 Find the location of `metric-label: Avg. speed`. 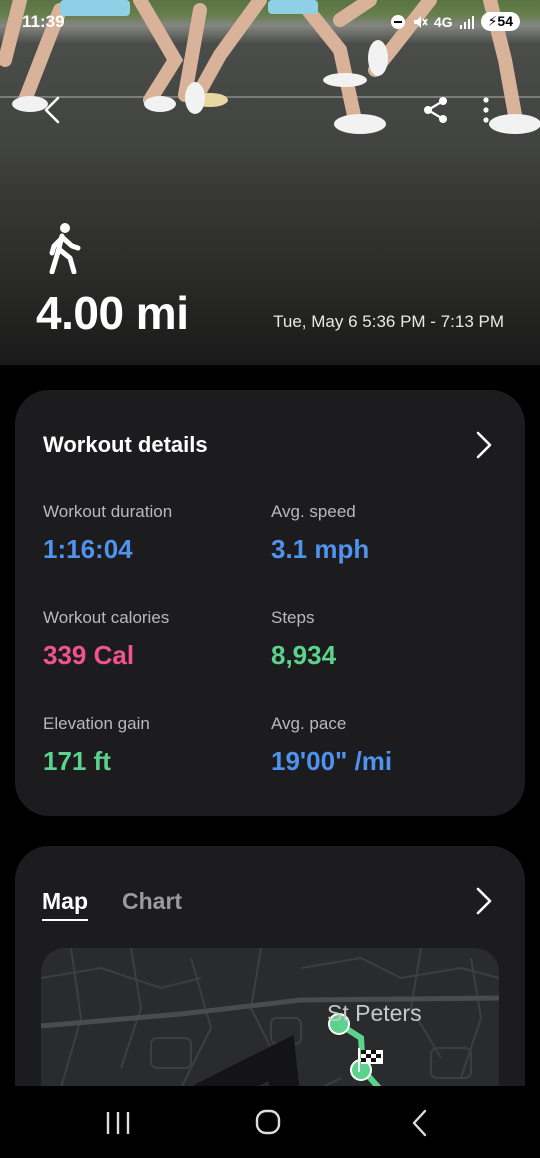

metric-label: Avg. speed is located at coordinates (313, 511).